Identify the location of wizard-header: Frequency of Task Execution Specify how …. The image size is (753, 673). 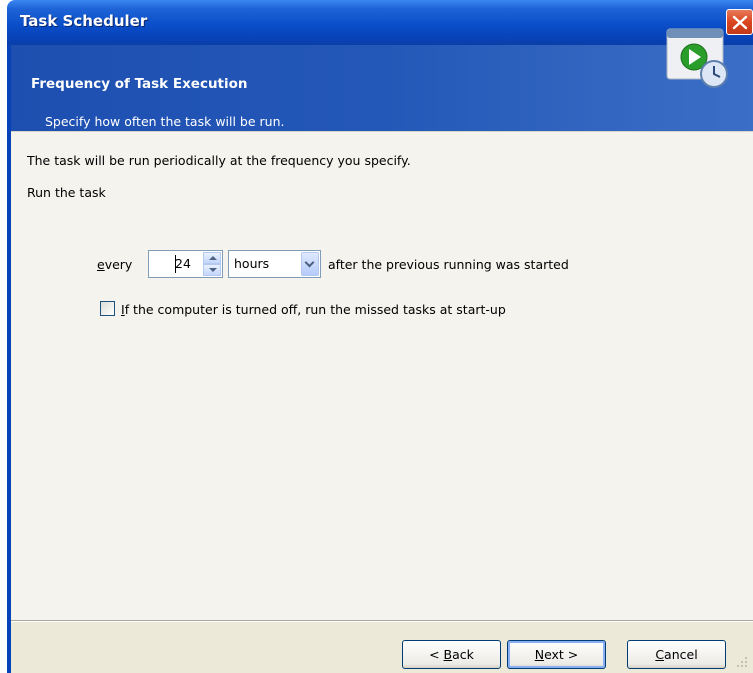
(382, 88).